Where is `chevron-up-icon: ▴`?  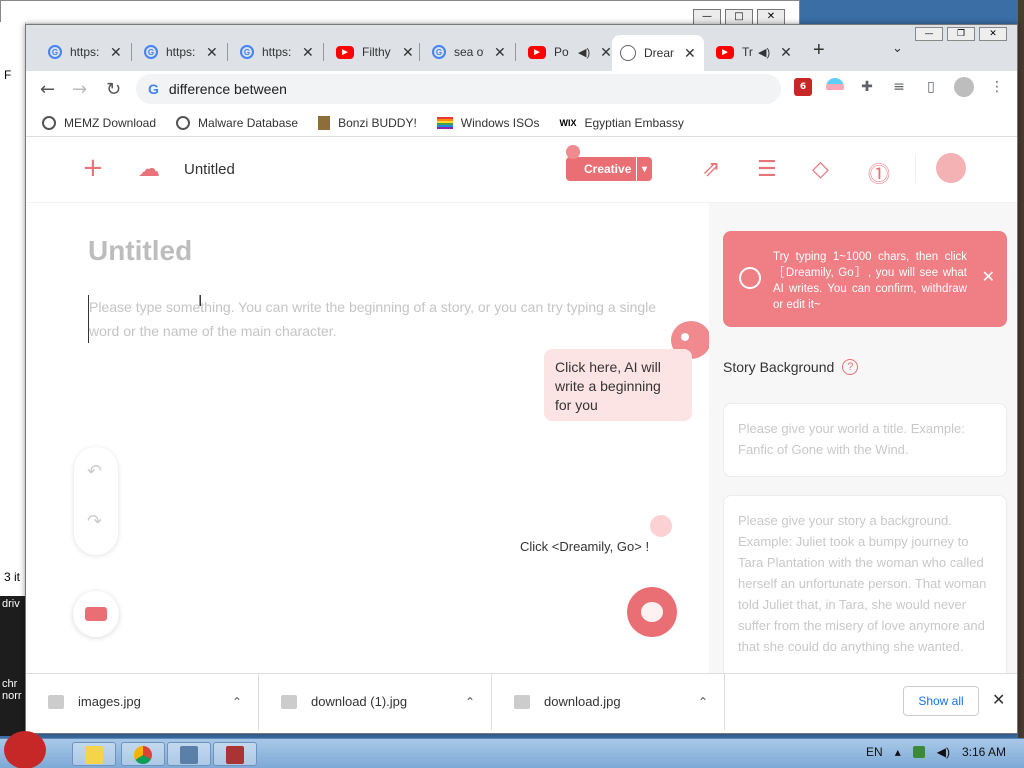
chevron-up-icon: ▴ is located at coordinates (898, 752).